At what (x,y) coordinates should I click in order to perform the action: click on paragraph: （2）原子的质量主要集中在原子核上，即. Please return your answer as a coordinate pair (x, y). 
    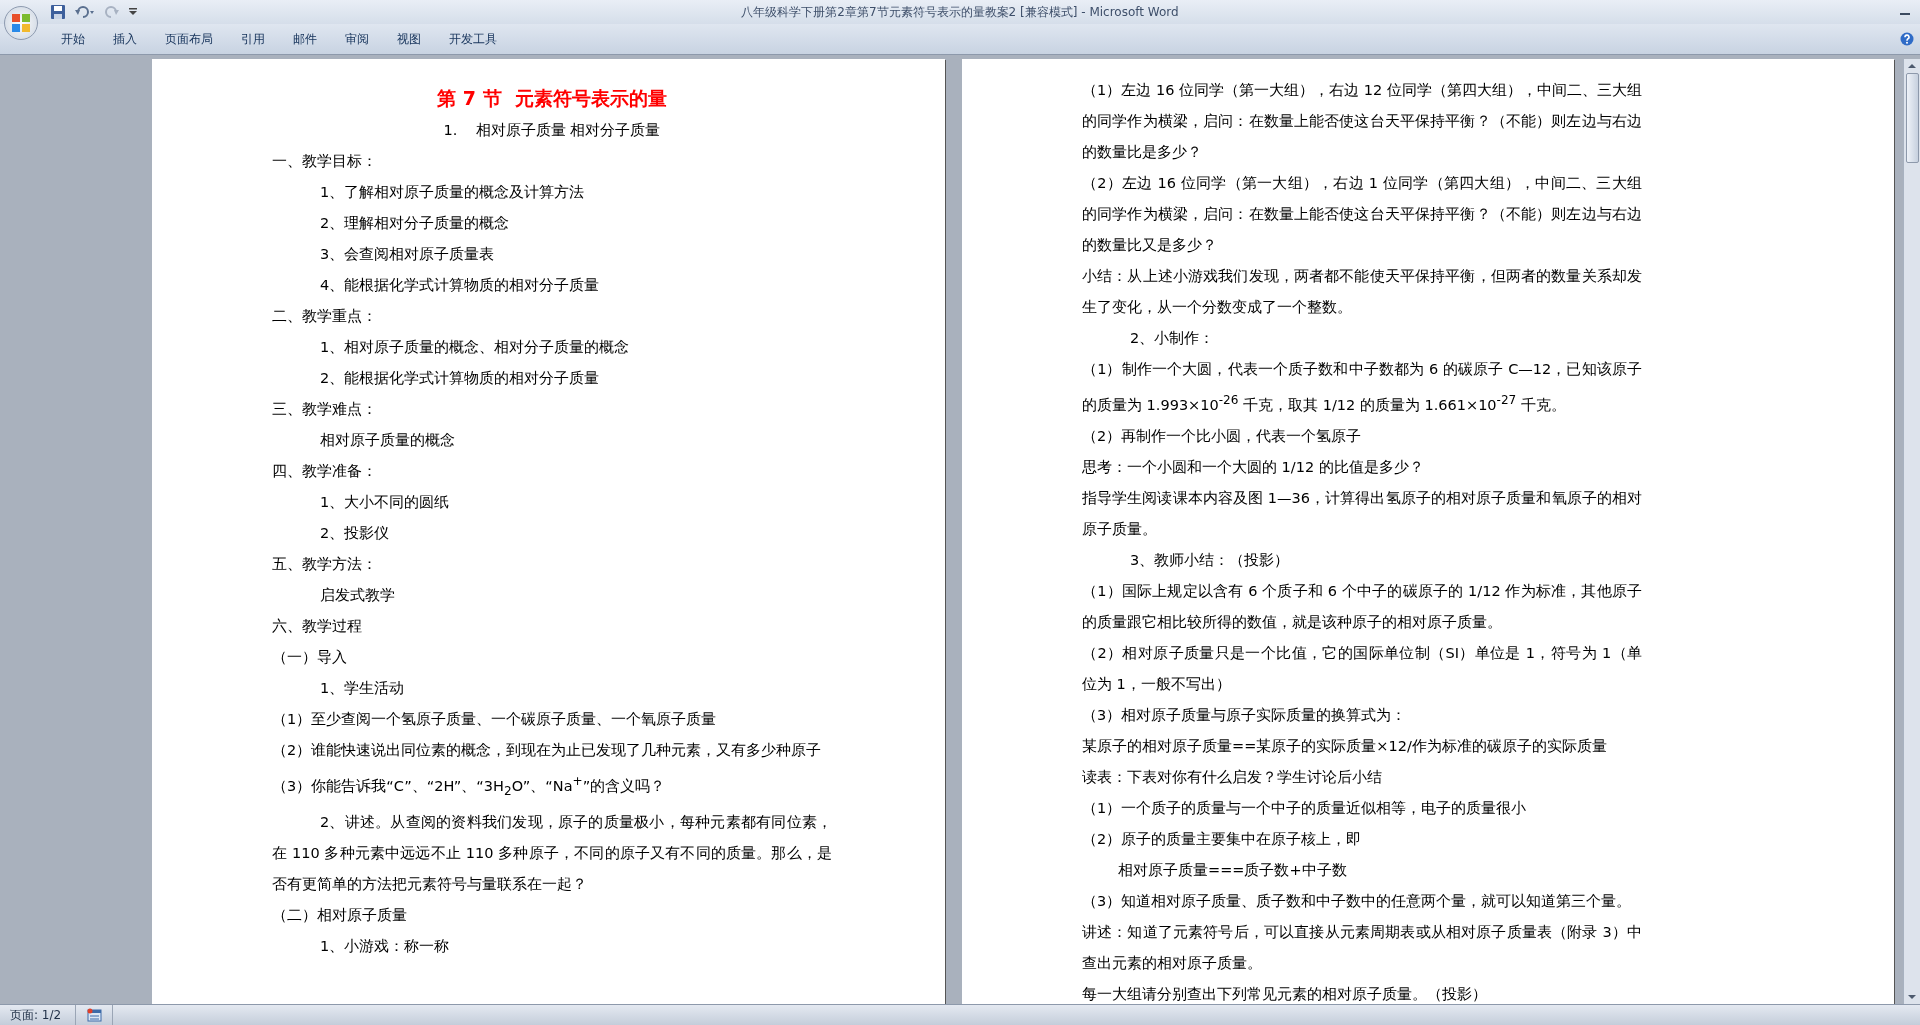
    Looking at the image, I should click on (1222, 839).